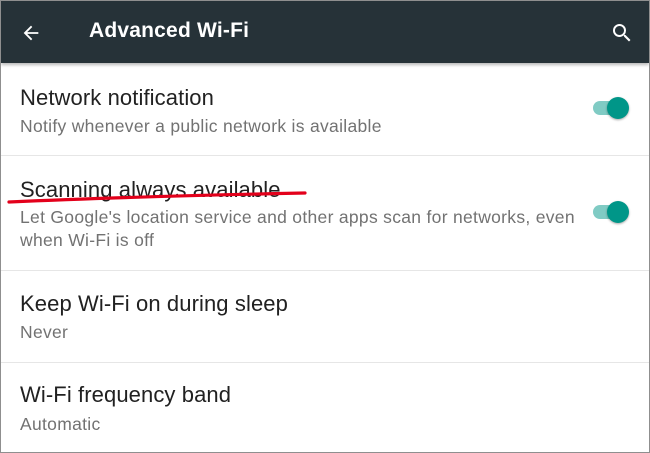 The height and width of the screenshot is (453, 650). I want to click on setting-title: Wi-Fi frequency band, so click(126, 394).